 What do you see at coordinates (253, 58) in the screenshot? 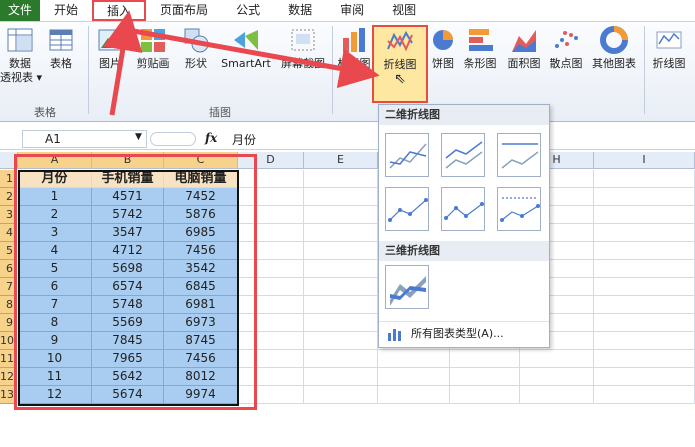
I see `arrow-to-line-chart` at bounding box center [253, 58].